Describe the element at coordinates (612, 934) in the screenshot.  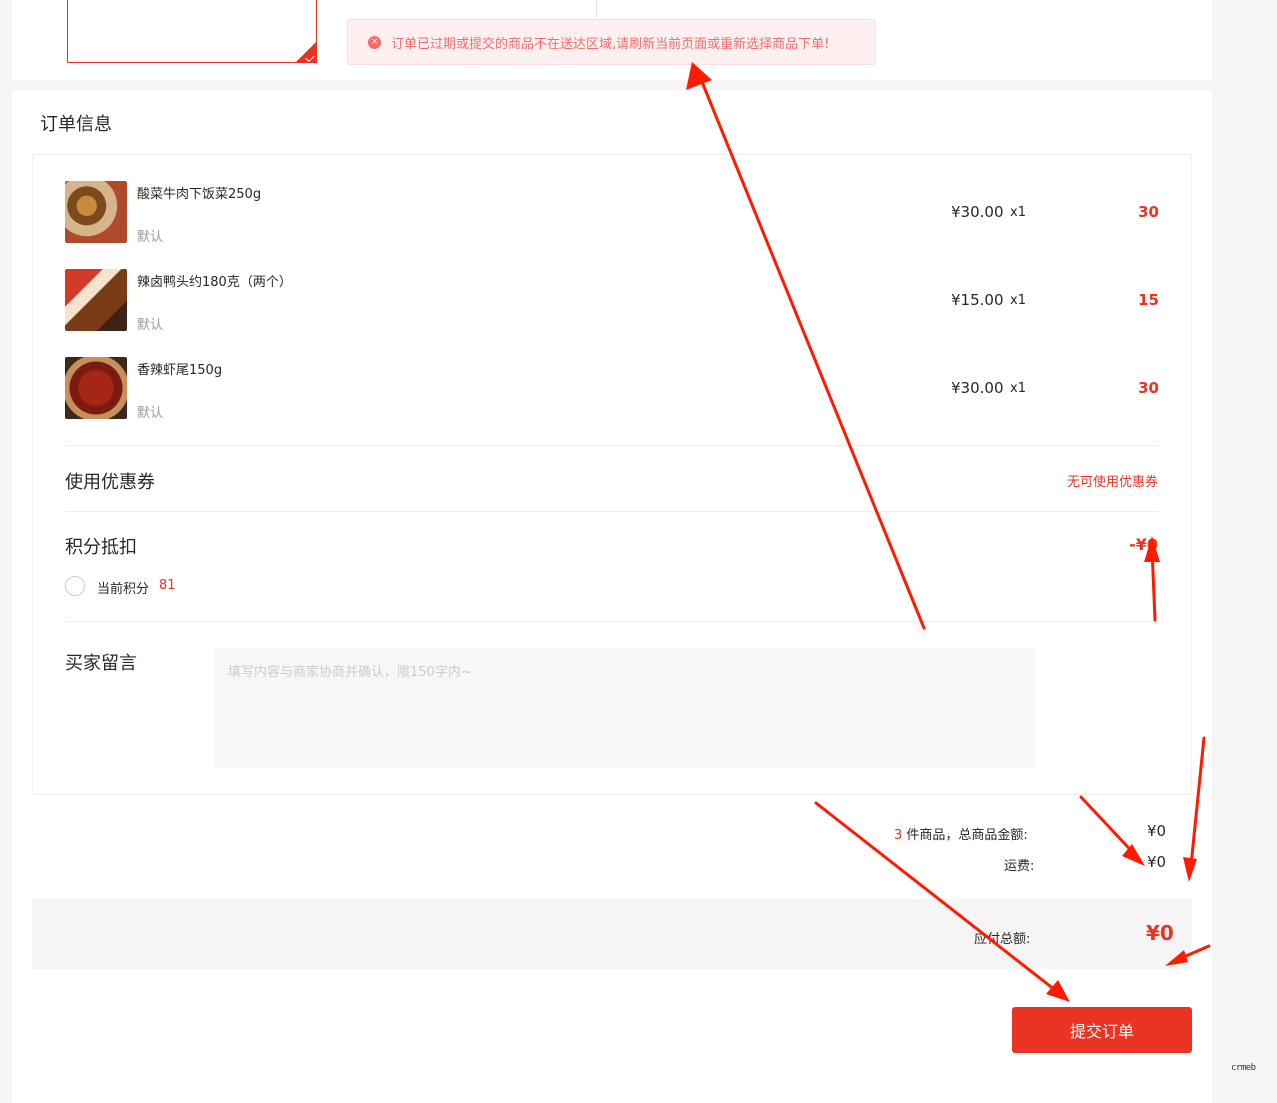
I see `total-bar: 应付总额: ¥0` at that location.